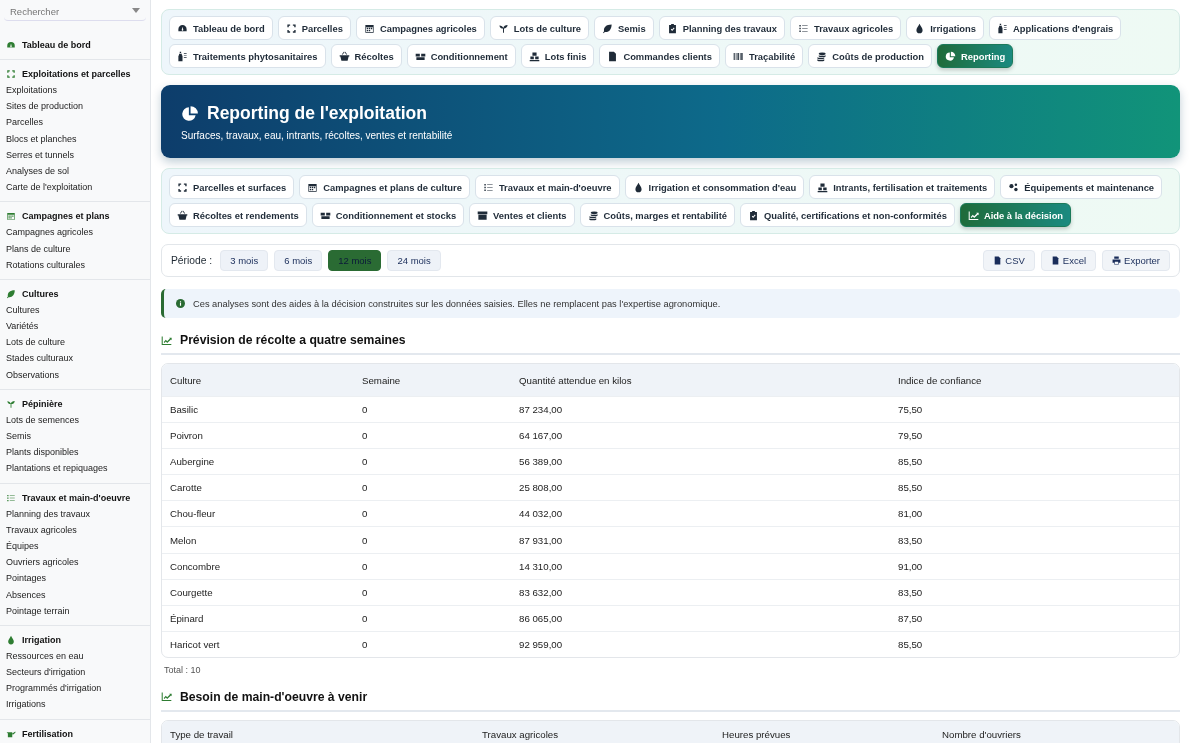 This screenshot has width=1200, height=743. Describe the element at coordinates (75, 563) in the screenshot. I see `sidebar-item: Ouvriers agricoles` at that location.